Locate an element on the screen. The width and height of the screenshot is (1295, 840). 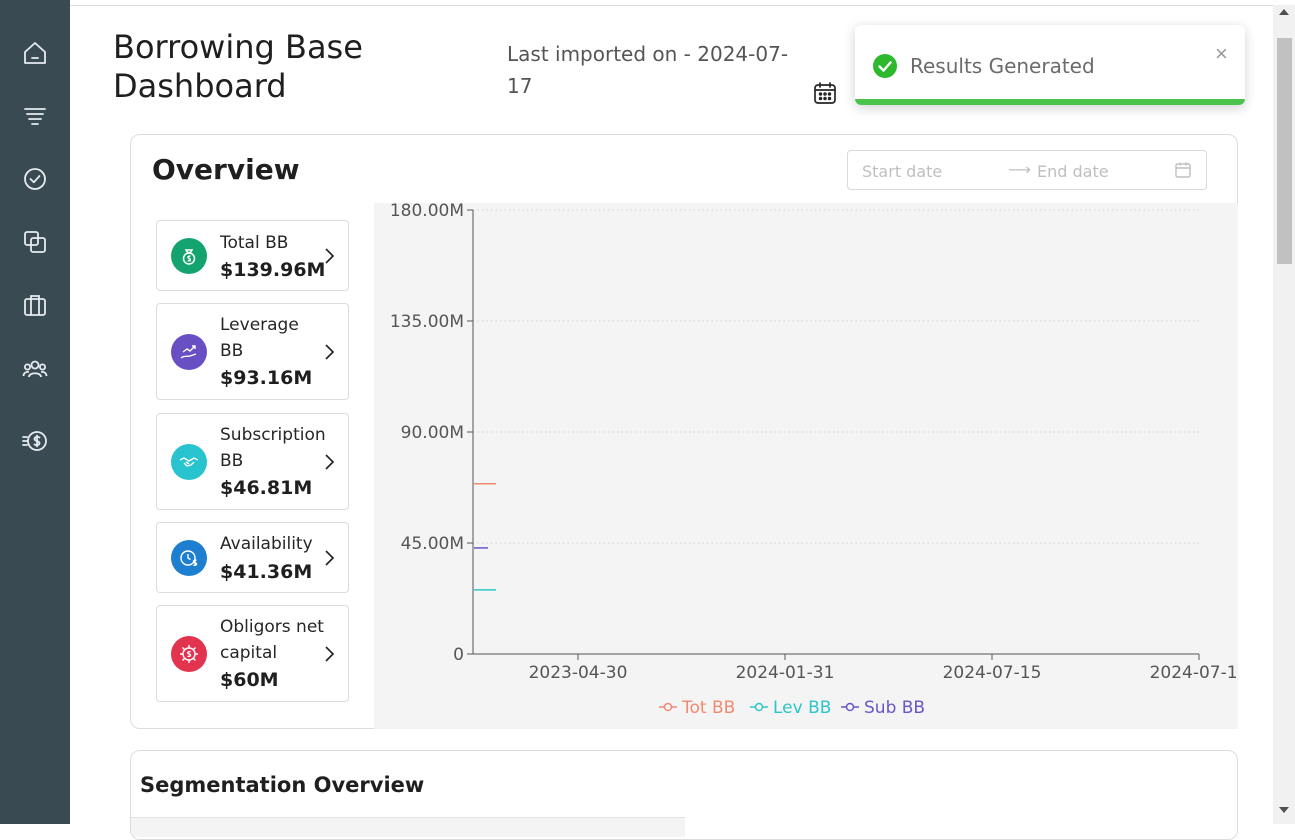
segmentation-title: Segmentation Overview is located at coordinates (282, 785).